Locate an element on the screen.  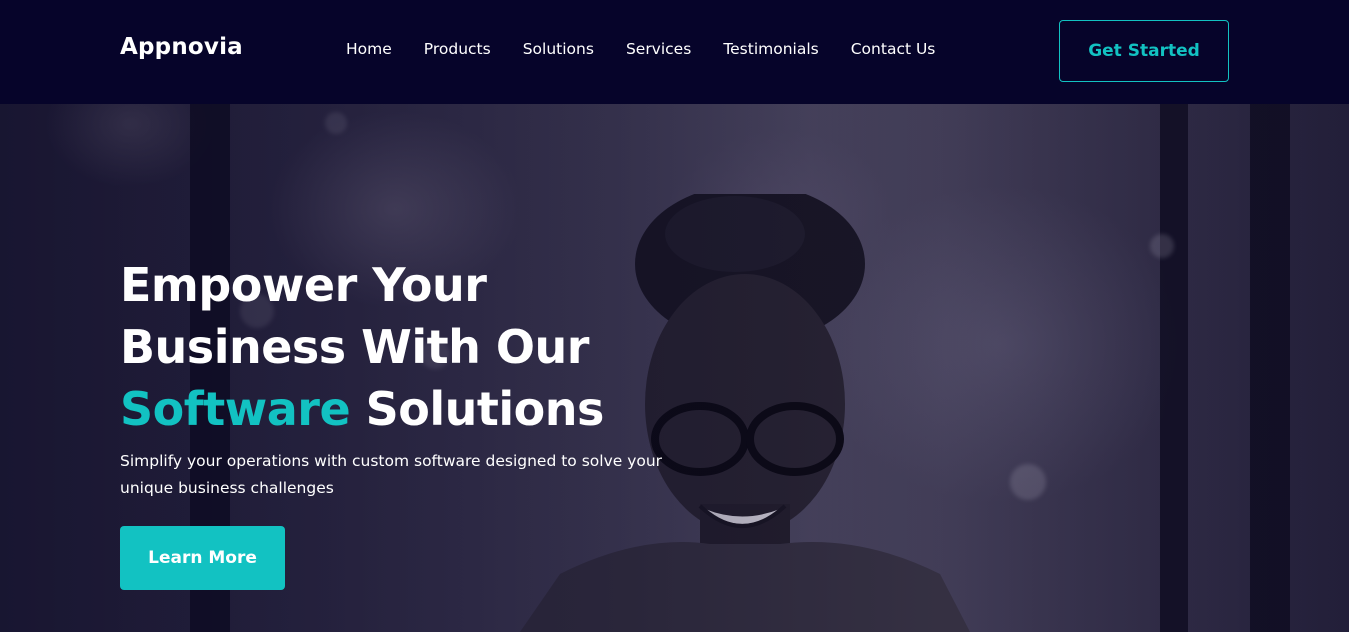
hero-title-line-2: Business With Our is located at coordinates (354, 347).